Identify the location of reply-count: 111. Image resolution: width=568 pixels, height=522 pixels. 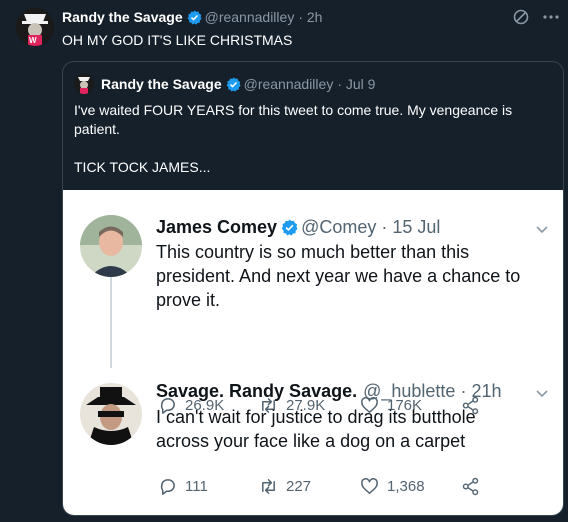
(208, 486).